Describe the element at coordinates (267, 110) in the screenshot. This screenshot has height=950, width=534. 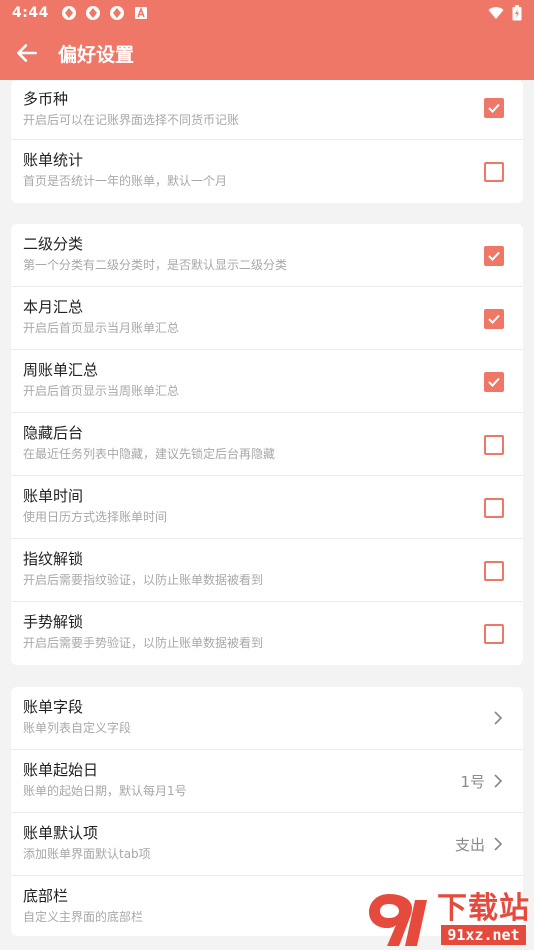
I see `setting-multi-currency: 多币种 开启后可以在记账界面选择不同货币记账` at that location.